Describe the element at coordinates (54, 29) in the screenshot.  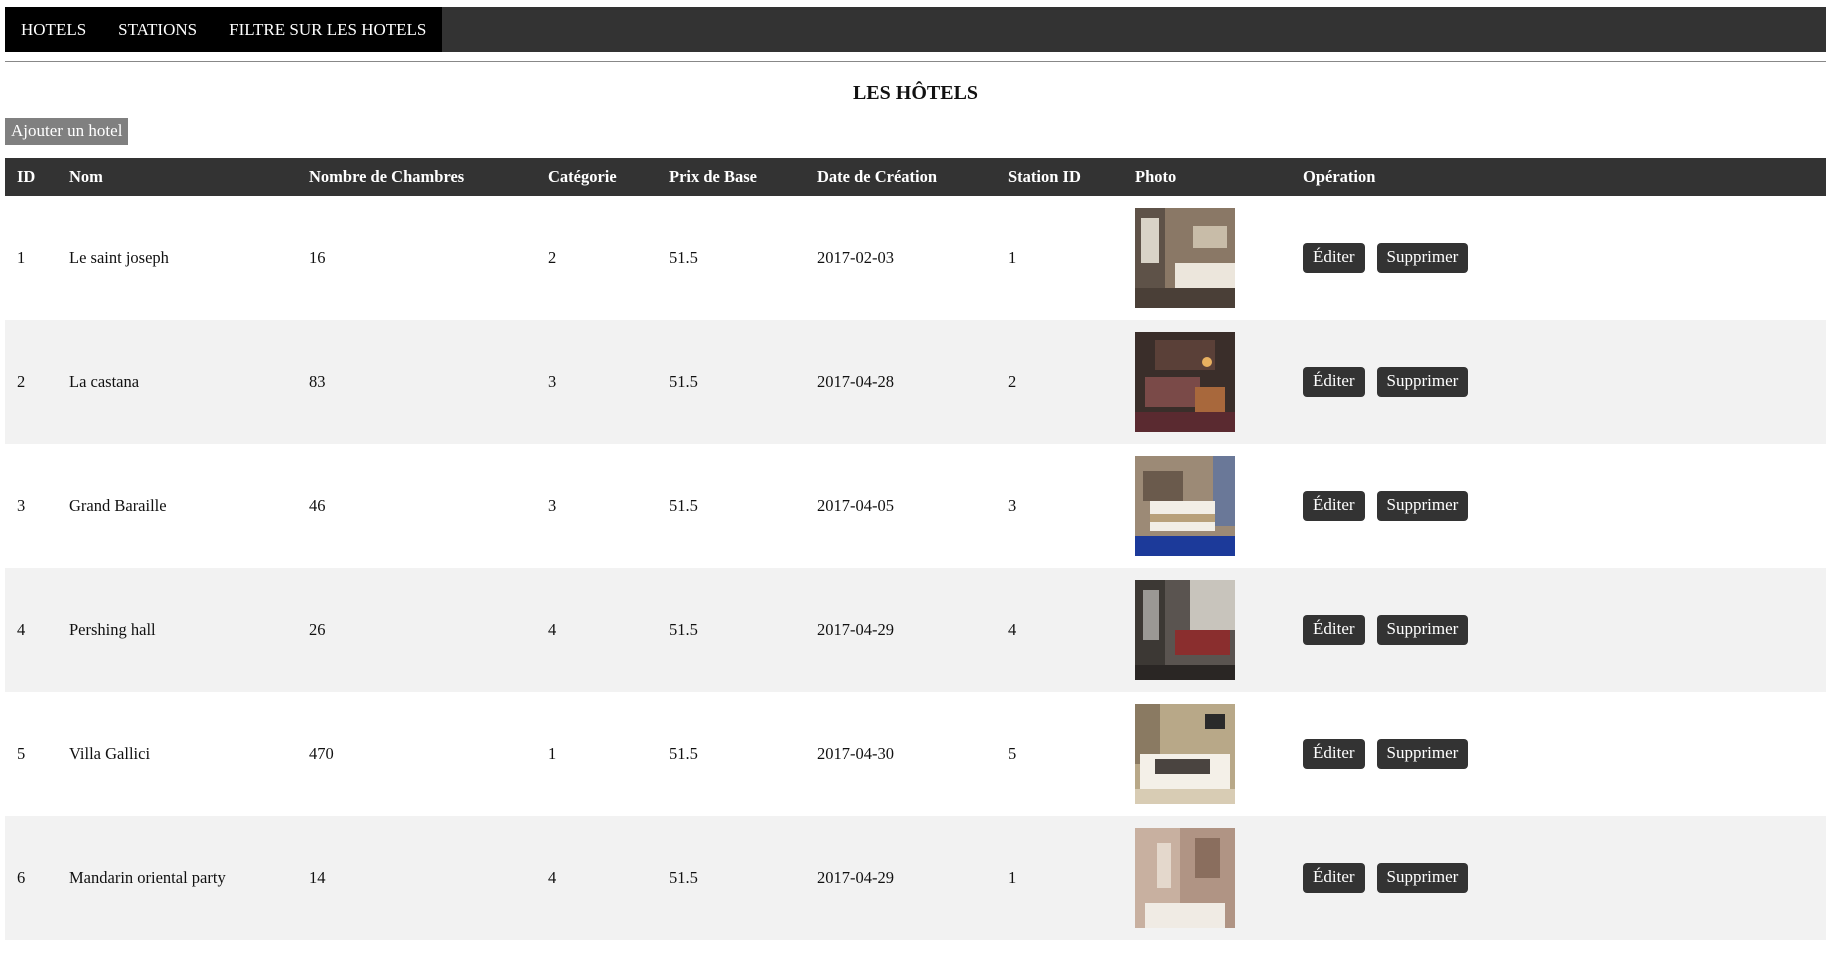
I see `nav-item-hotels: HOTELS` at that location.